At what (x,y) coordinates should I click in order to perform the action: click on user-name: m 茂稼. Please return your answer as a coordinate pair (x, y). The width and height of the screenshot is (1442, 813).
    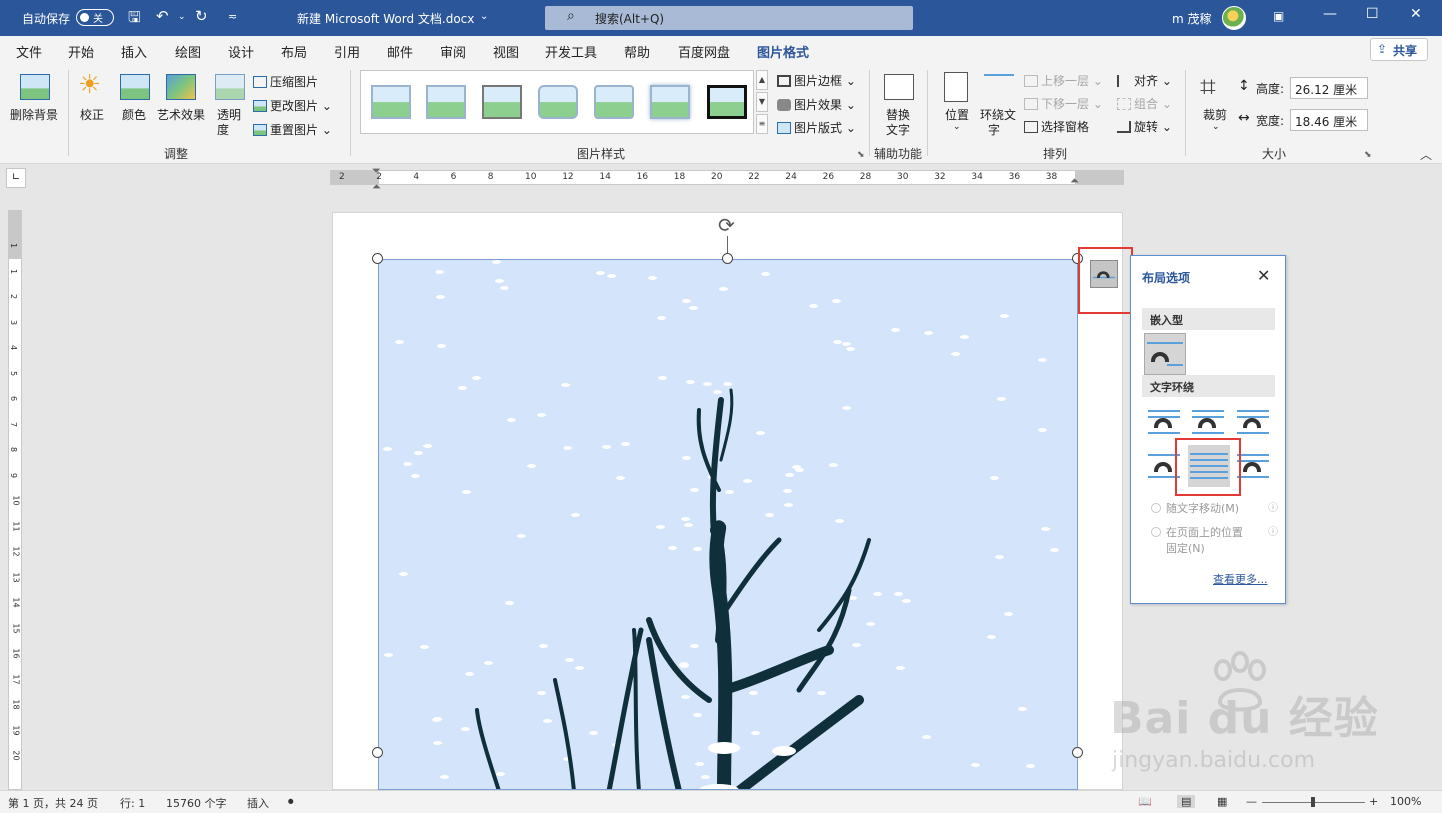
    Looking at the image, I should click on (1192, 18).